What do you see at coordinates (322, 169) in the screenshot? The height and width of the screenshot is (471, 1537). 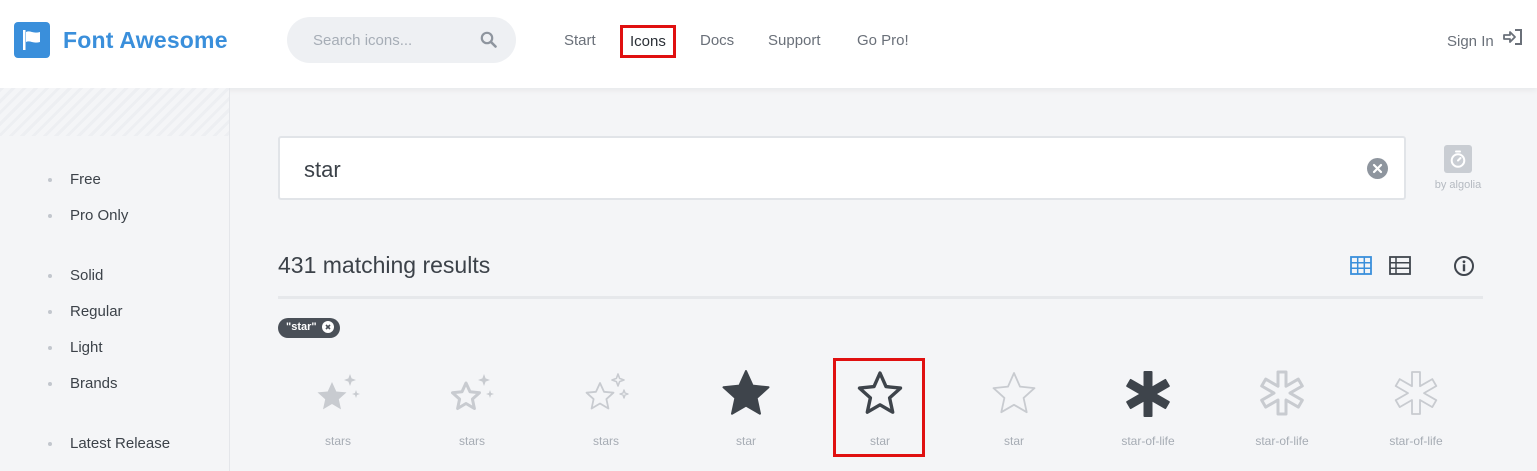 I see `search-query: star` at bounding box center [322, 169].